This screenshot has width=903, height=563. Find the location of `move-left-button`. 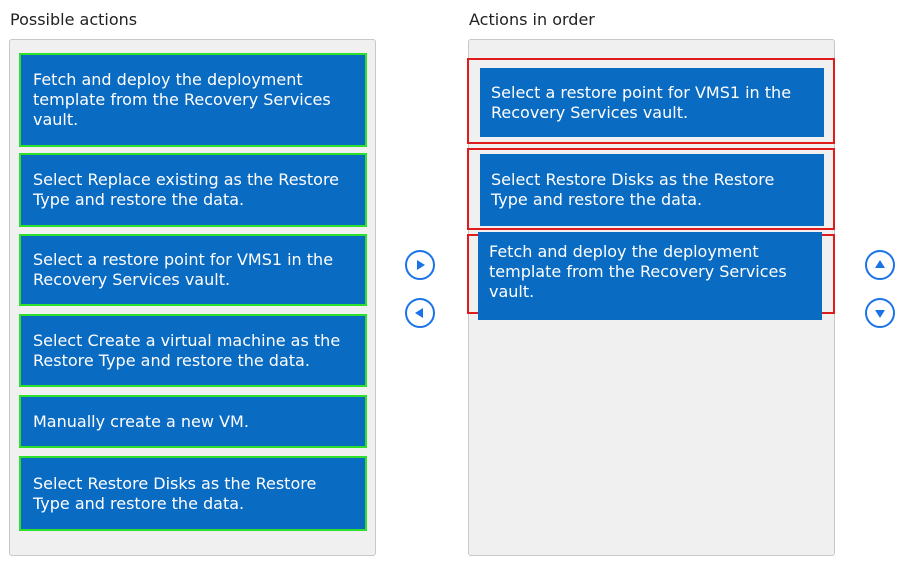

move-left-button is located at coordinates (420, 313).